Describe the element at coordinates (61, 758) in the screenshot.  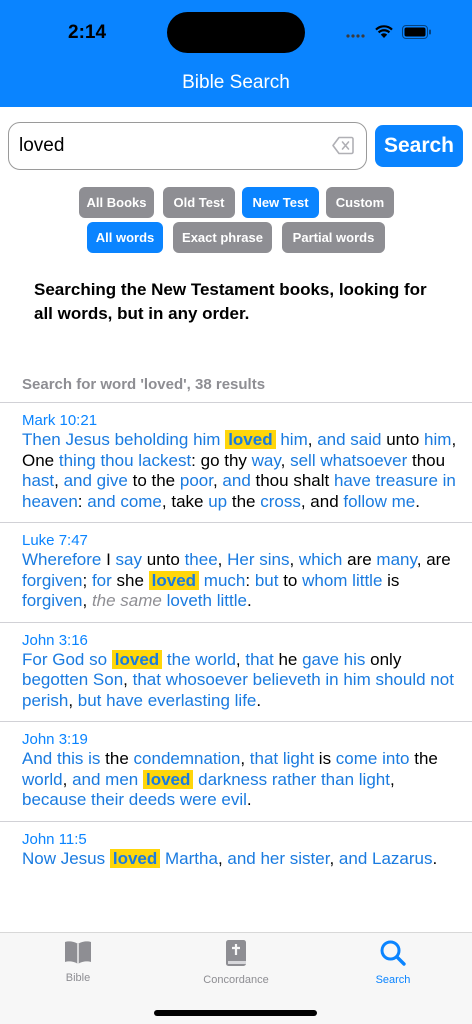
I see `verse-word: And this is` at that location.